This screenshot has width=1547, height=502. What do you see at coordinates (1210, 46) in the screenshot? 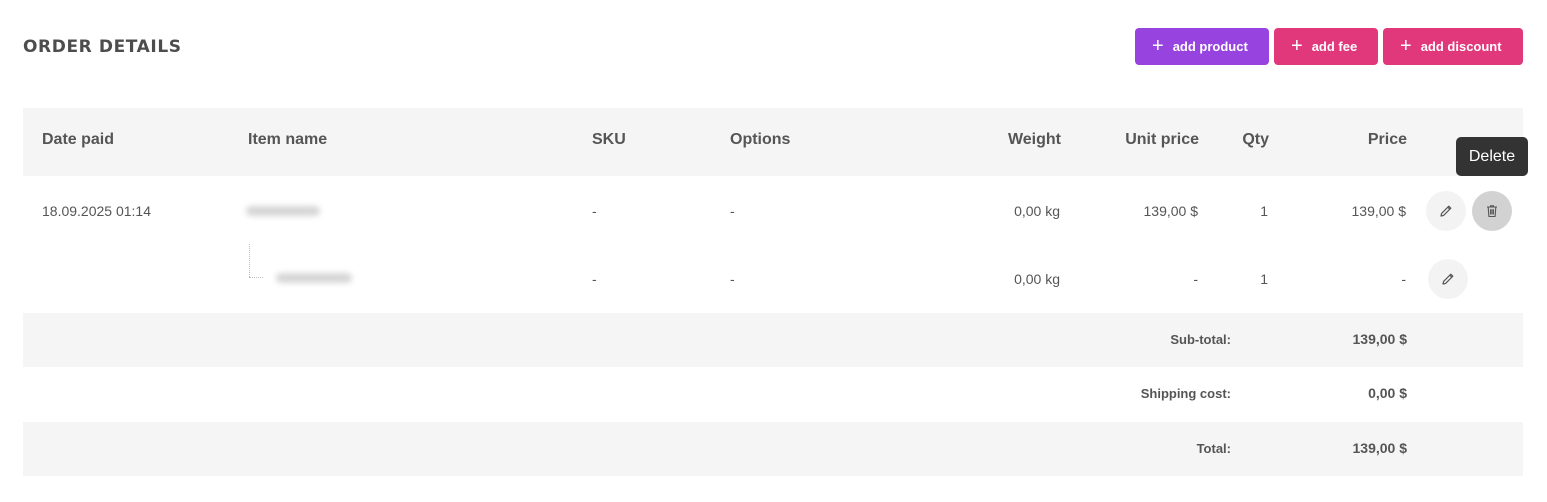
I see `add-product-label: add product` at bounding box center [1210, 46].